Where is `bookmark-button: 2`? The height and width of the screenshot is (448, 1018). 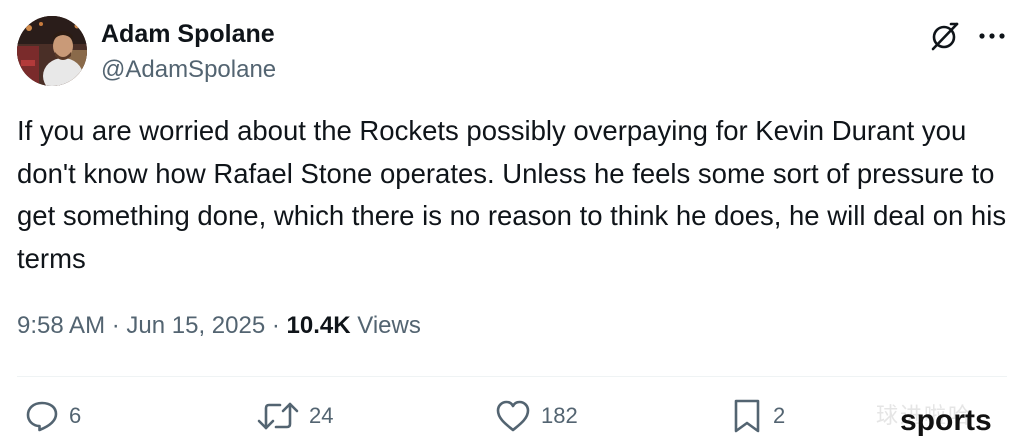
bookmark-button: 2 is located at coordinates (757, 416).